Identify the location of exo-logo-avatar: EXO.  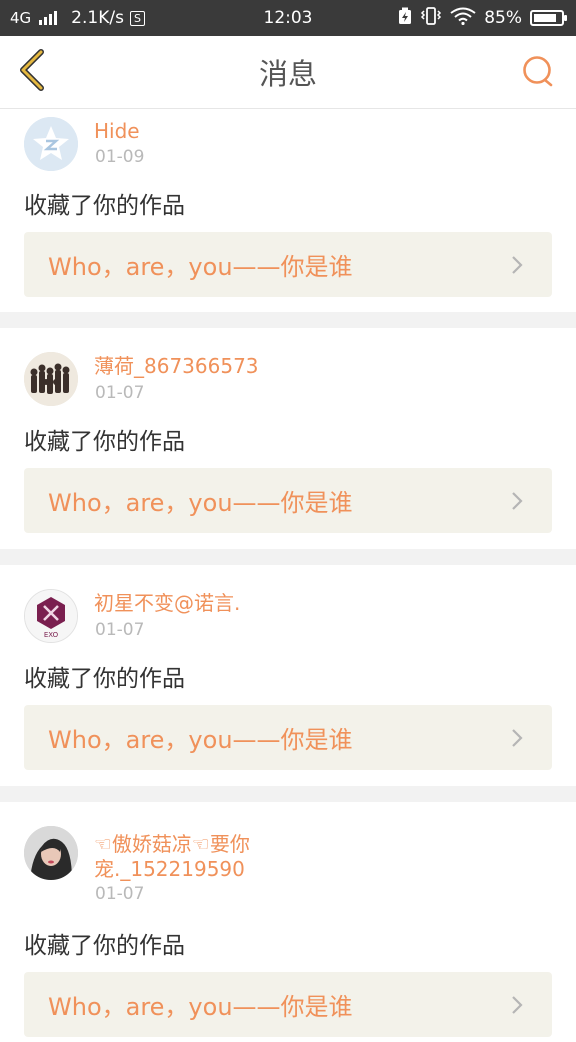
(51, 616).